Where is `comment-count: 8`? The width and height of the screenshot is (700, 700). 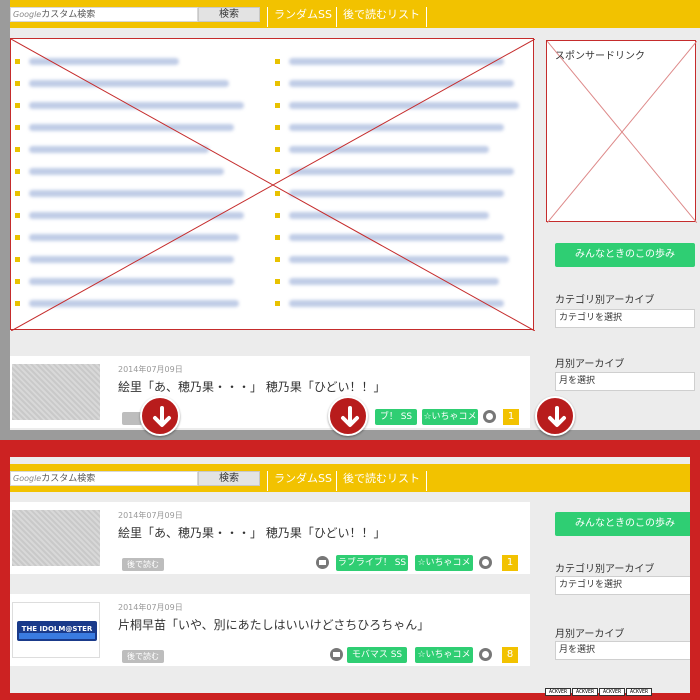 comment-count: 8 is located at coordinates (510, 655).